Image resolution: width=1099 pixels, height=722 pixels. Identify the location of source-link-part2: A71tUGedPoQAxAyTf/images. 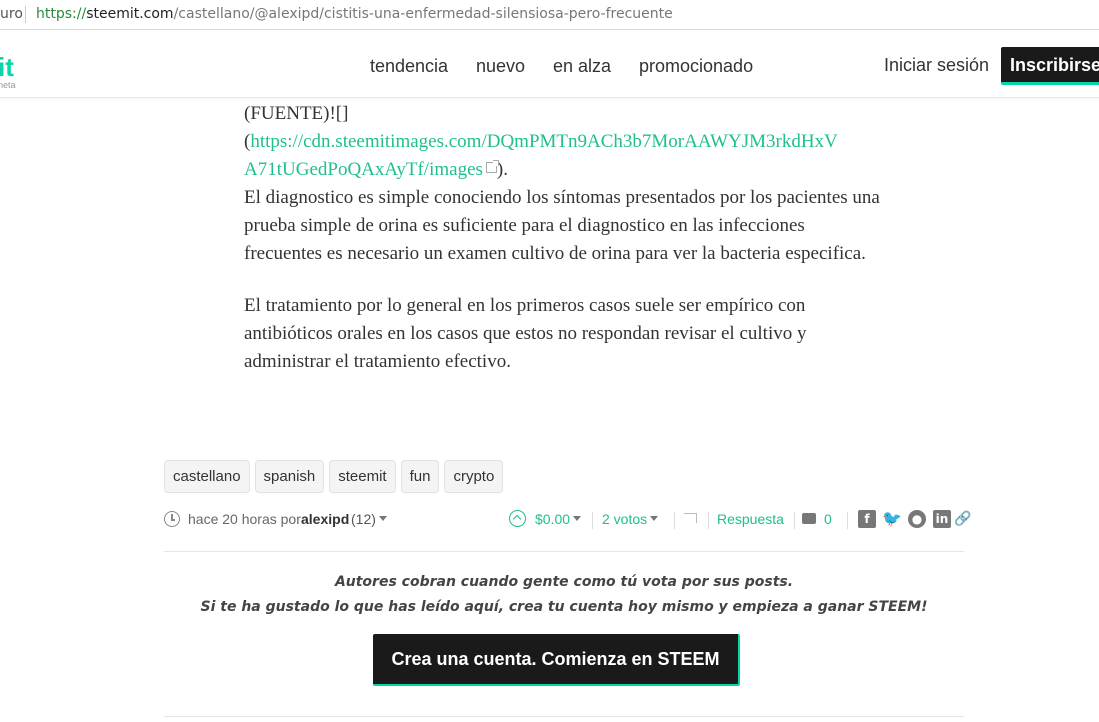
(363, 169).